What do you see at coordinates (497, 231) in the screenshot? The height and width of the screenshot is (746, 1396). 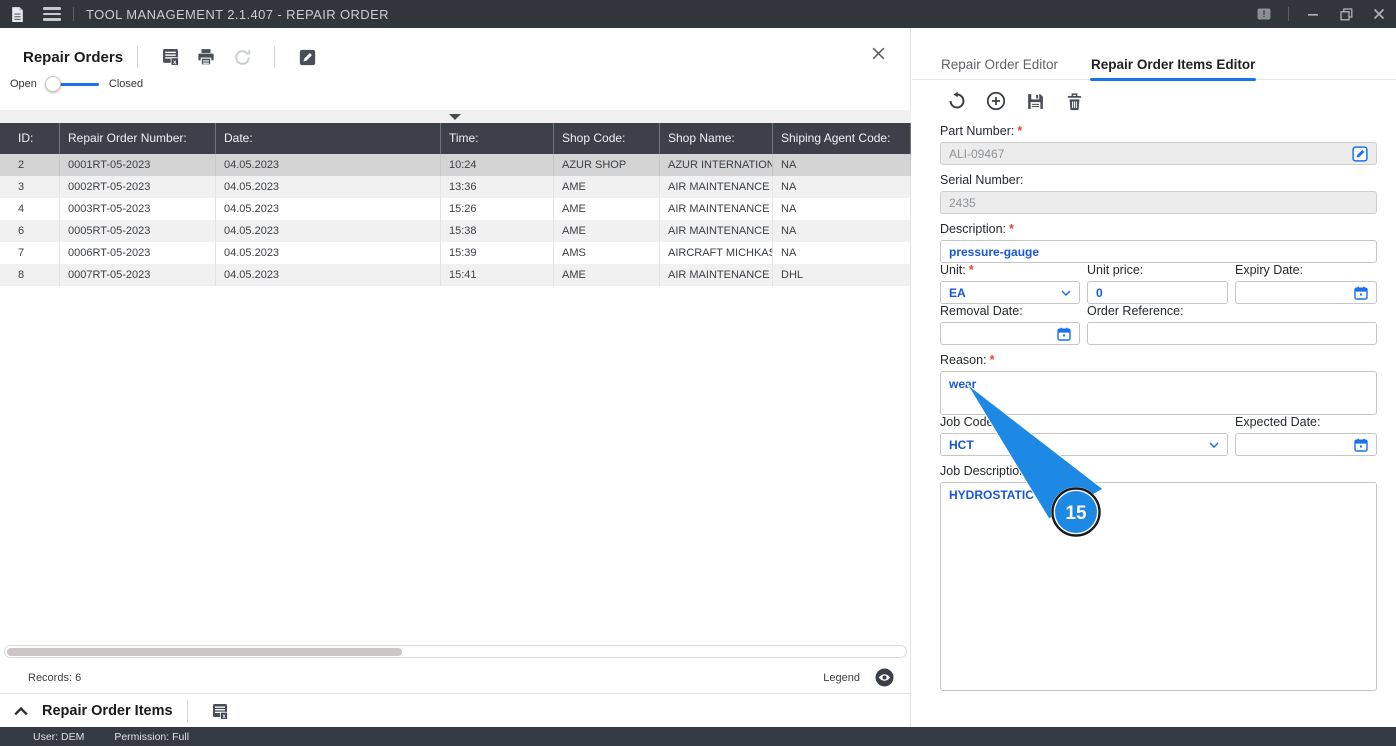 I see `table-cell: 15:38` at bounding box center [497, 231].